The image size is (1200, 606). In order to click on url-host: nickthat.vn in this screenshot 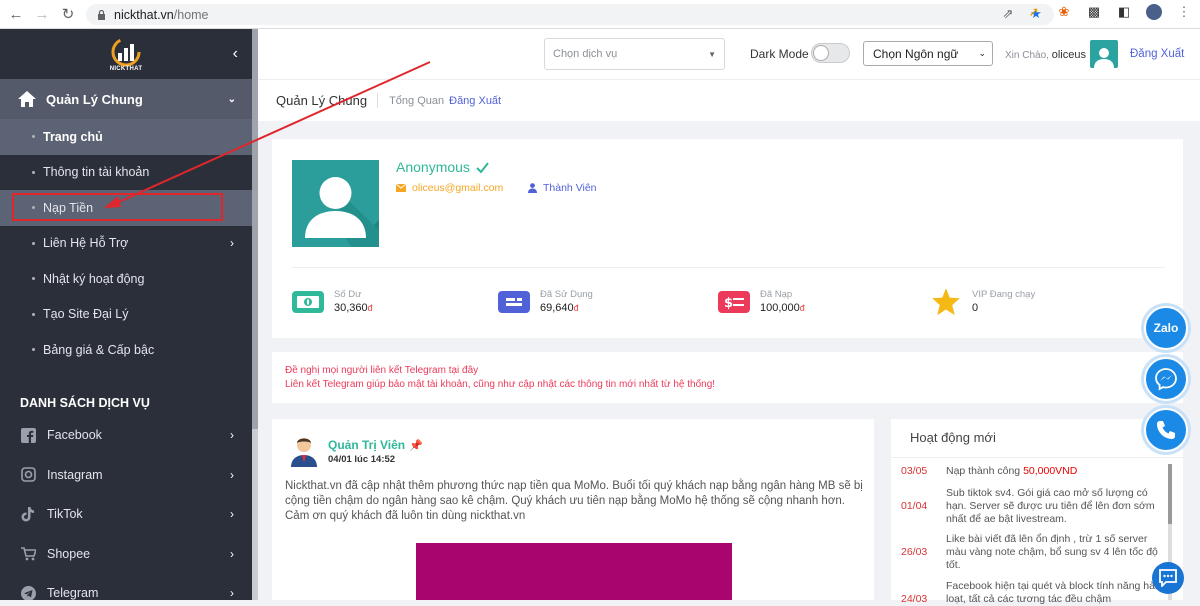, I will do `click(144, 14)`.